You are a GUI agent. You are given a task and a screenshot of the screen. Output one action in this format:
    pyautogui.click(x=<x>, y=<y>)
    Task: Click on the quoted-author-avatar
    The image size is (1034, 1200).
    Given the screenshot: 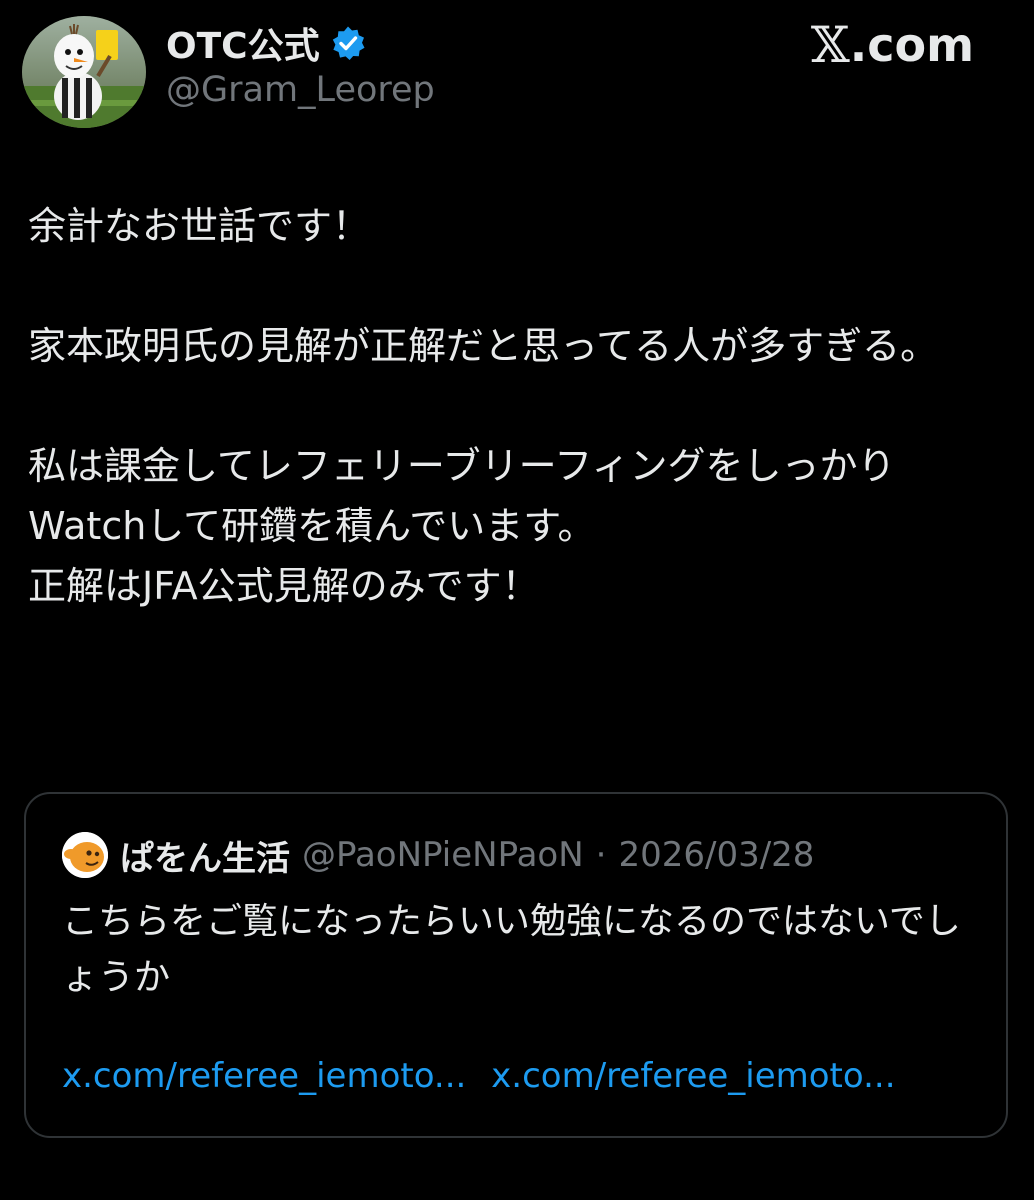 What is the action you would take?
    pyautogui.click(x=85, y=855)
    